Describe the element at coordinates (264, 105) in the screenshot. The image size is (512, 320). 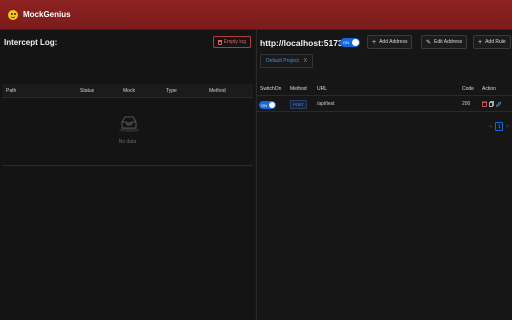
I see `rule-toggle-label: ON` at that location.